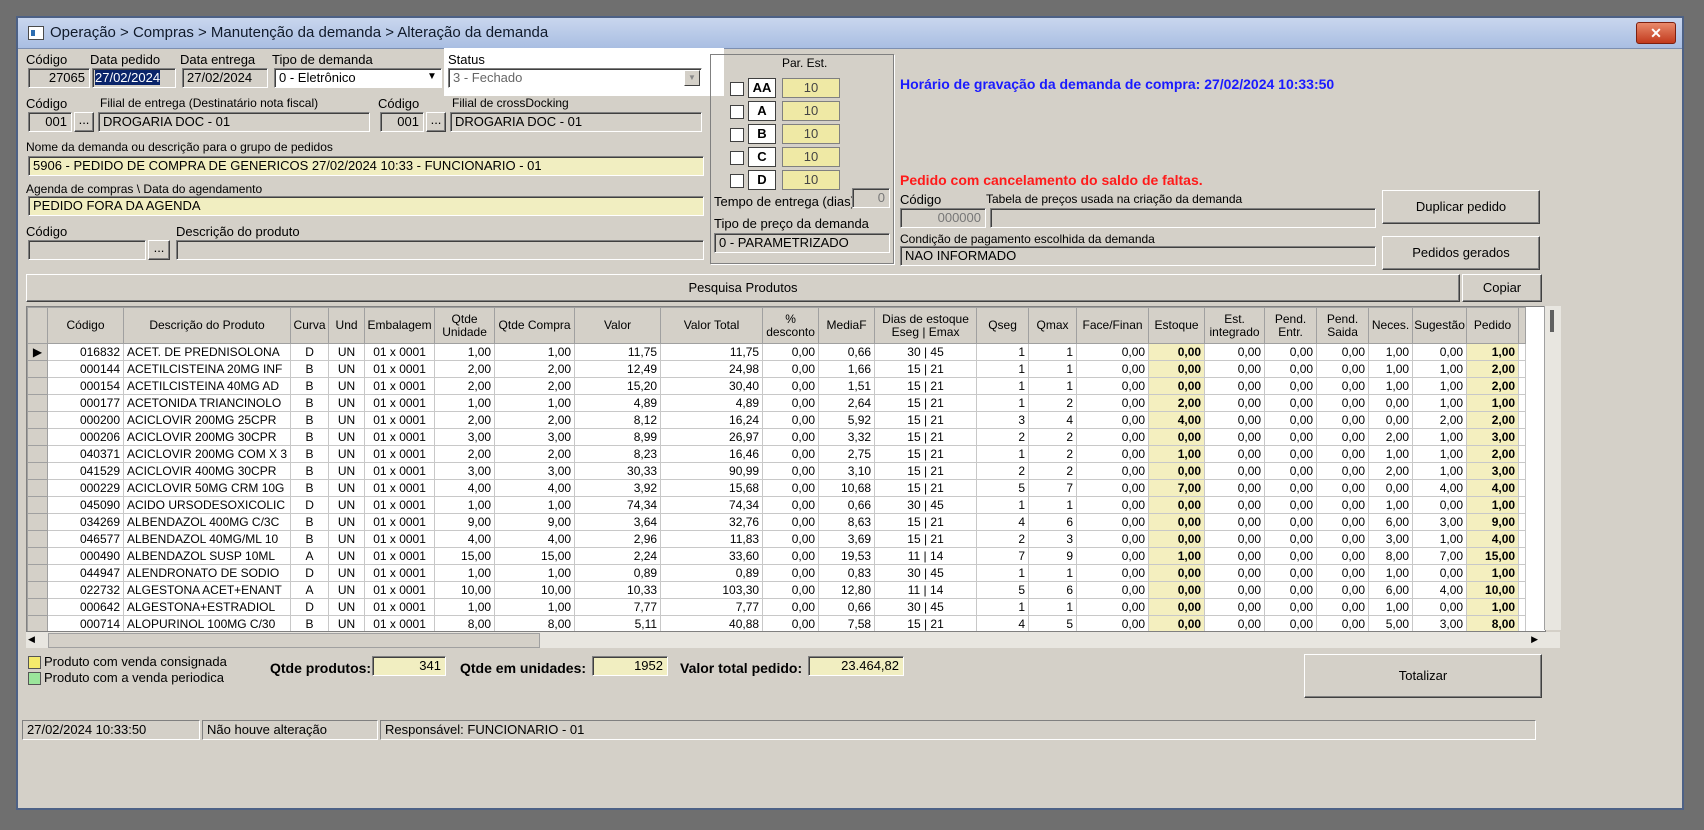 The image size is (1704, 830). What do you see at coordinates (465, 325) in the screenshot?
I see `column-header: Qtde Unidade` at bounding box center [465, 325].